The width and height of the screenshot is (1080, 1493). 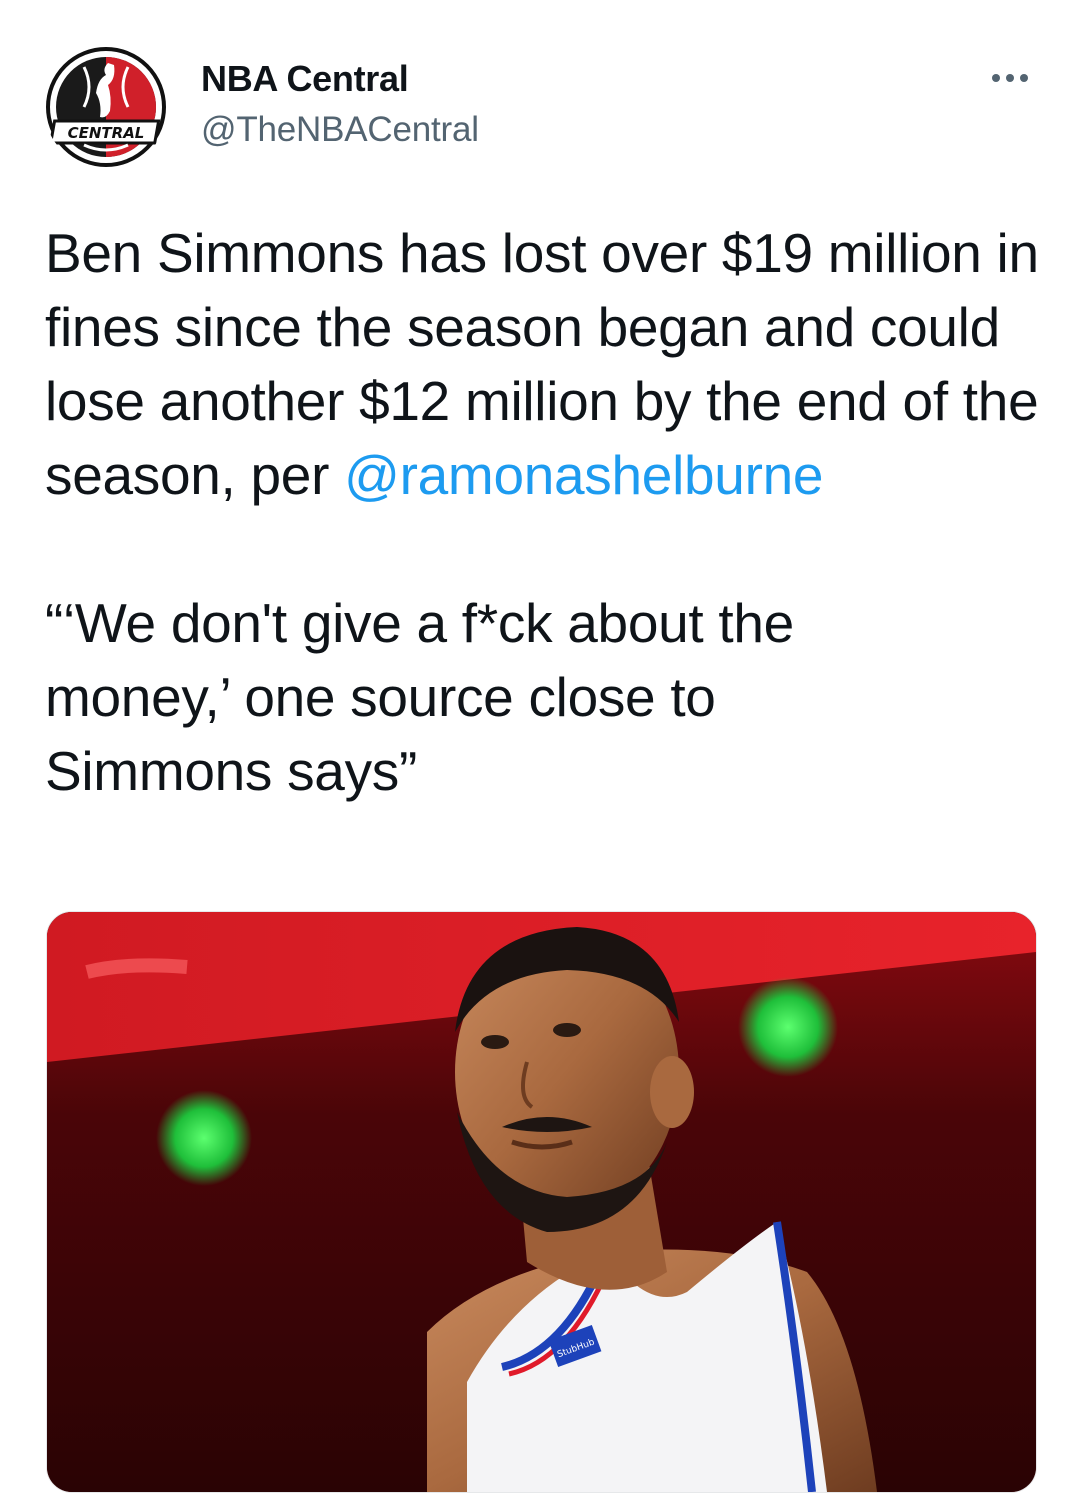 What do you see at coordinates (231, 771) in the screenshot?
I see `quote-line-3: Simmons says”` at bounding box center [231, 771].